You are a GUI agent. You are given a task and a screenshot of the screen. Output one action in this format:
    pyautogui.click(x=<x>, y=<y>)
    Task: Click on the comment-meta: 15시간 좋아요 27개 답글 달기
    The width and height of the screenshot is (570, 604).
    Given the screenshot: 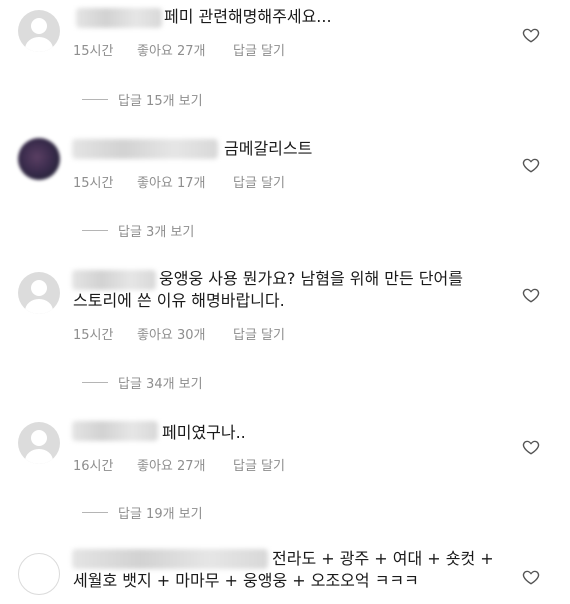 What is the action you would take?
    pyautogui.click(x=179, y=49)
    